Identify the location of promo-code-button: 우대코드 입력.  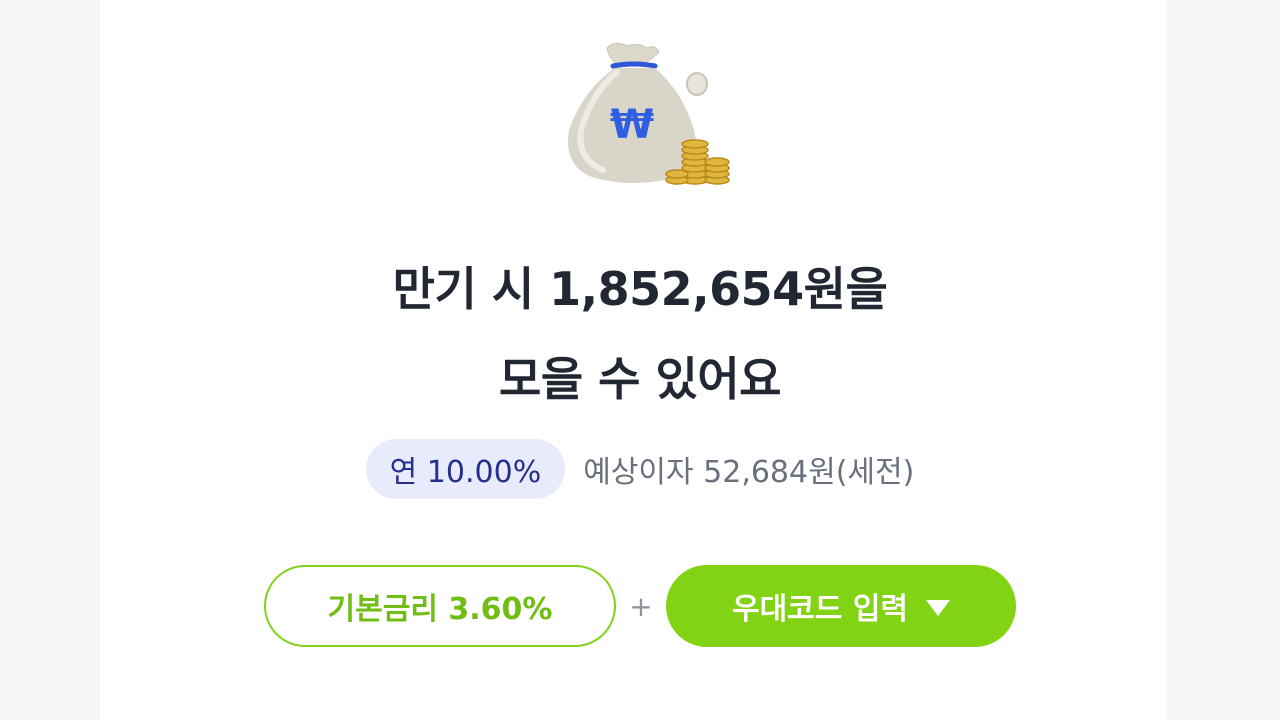
(841, 606).